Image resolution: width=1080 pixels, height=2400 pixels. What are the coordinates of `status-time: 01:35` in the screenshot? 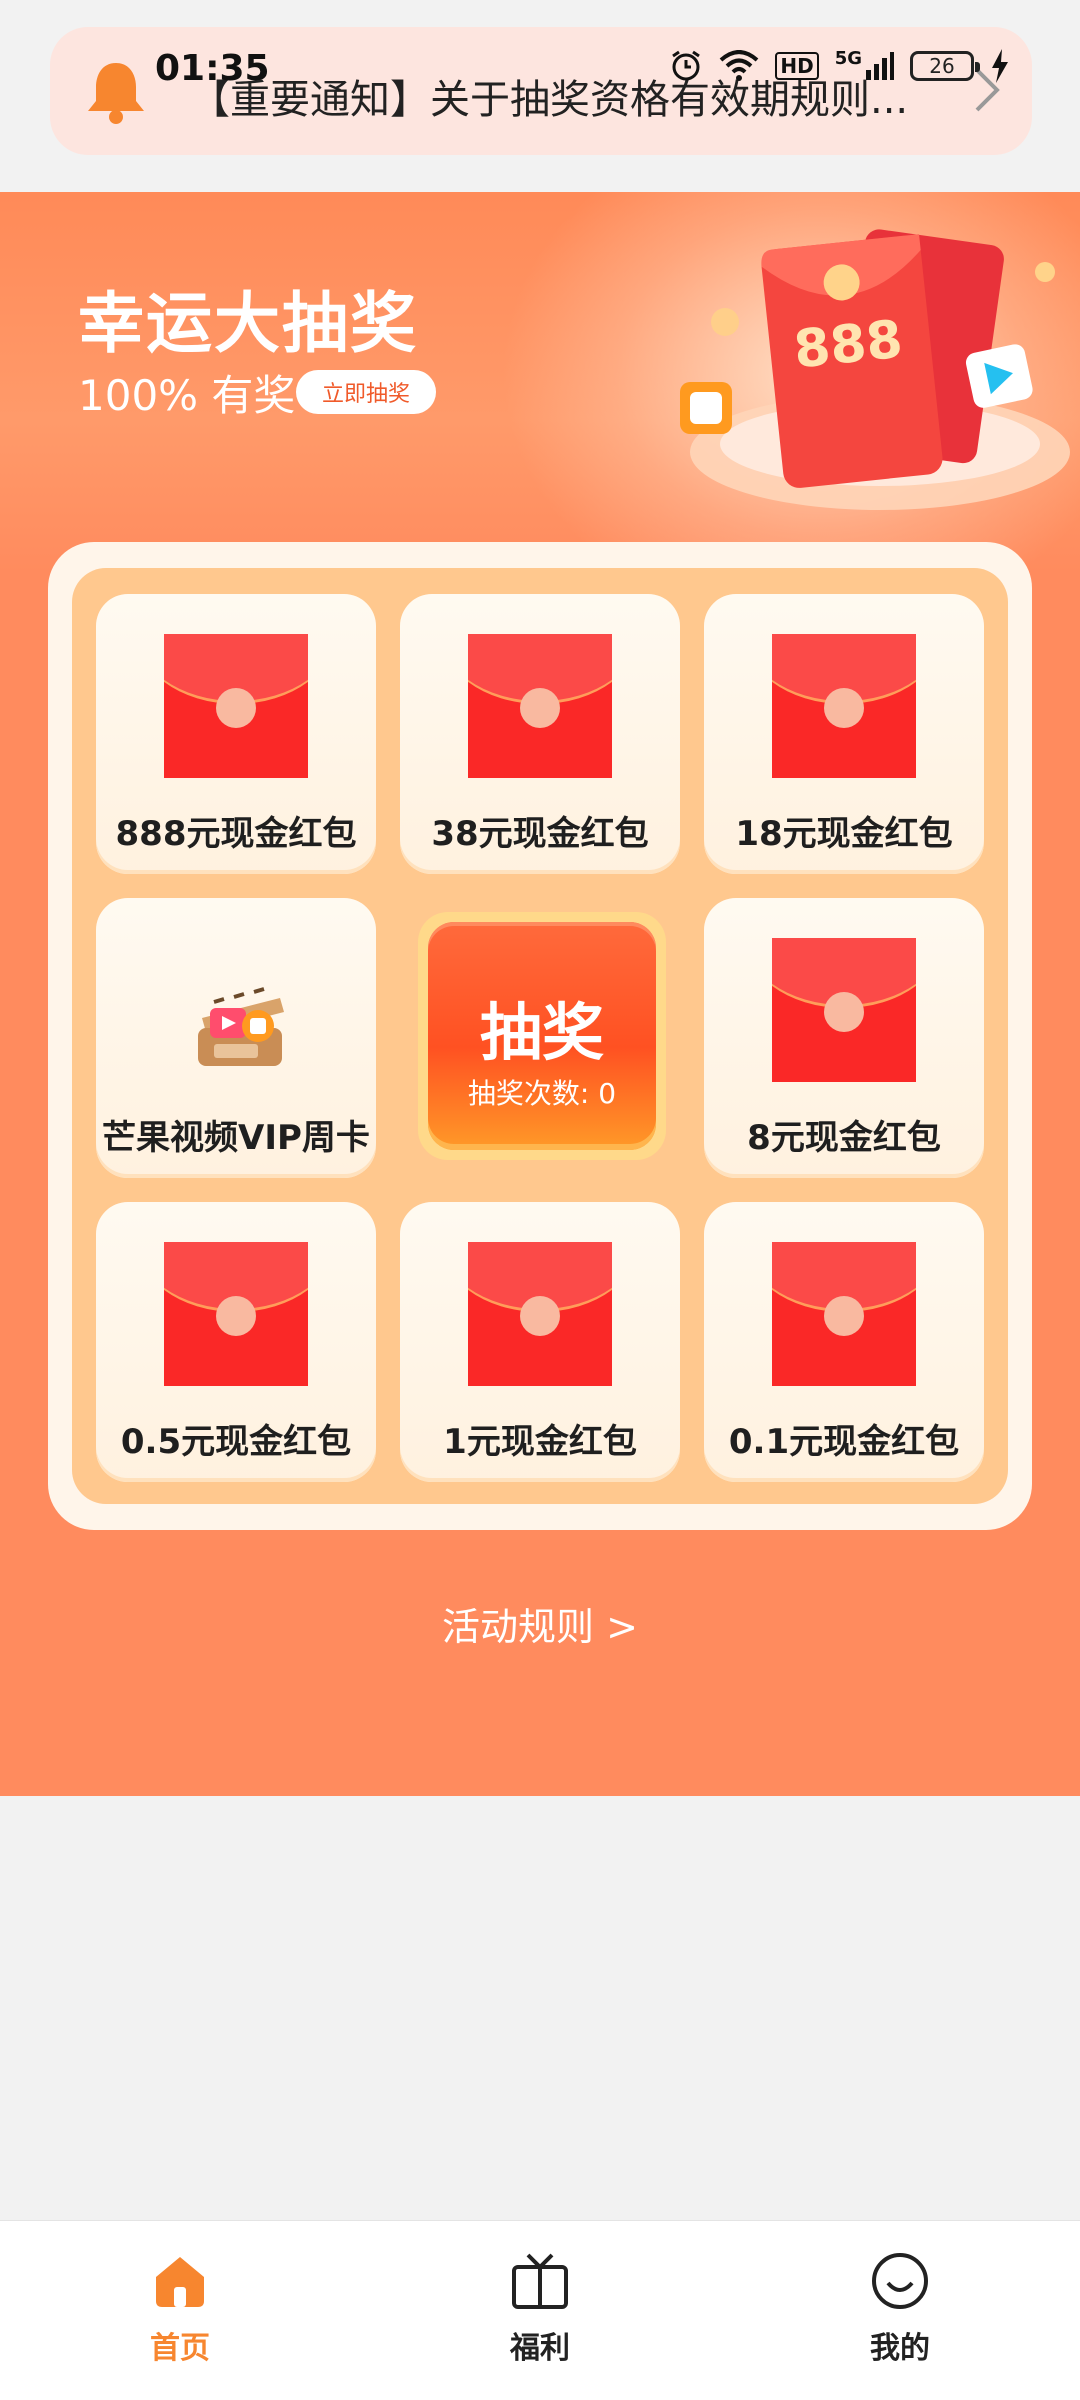 It's located at (212, 68).